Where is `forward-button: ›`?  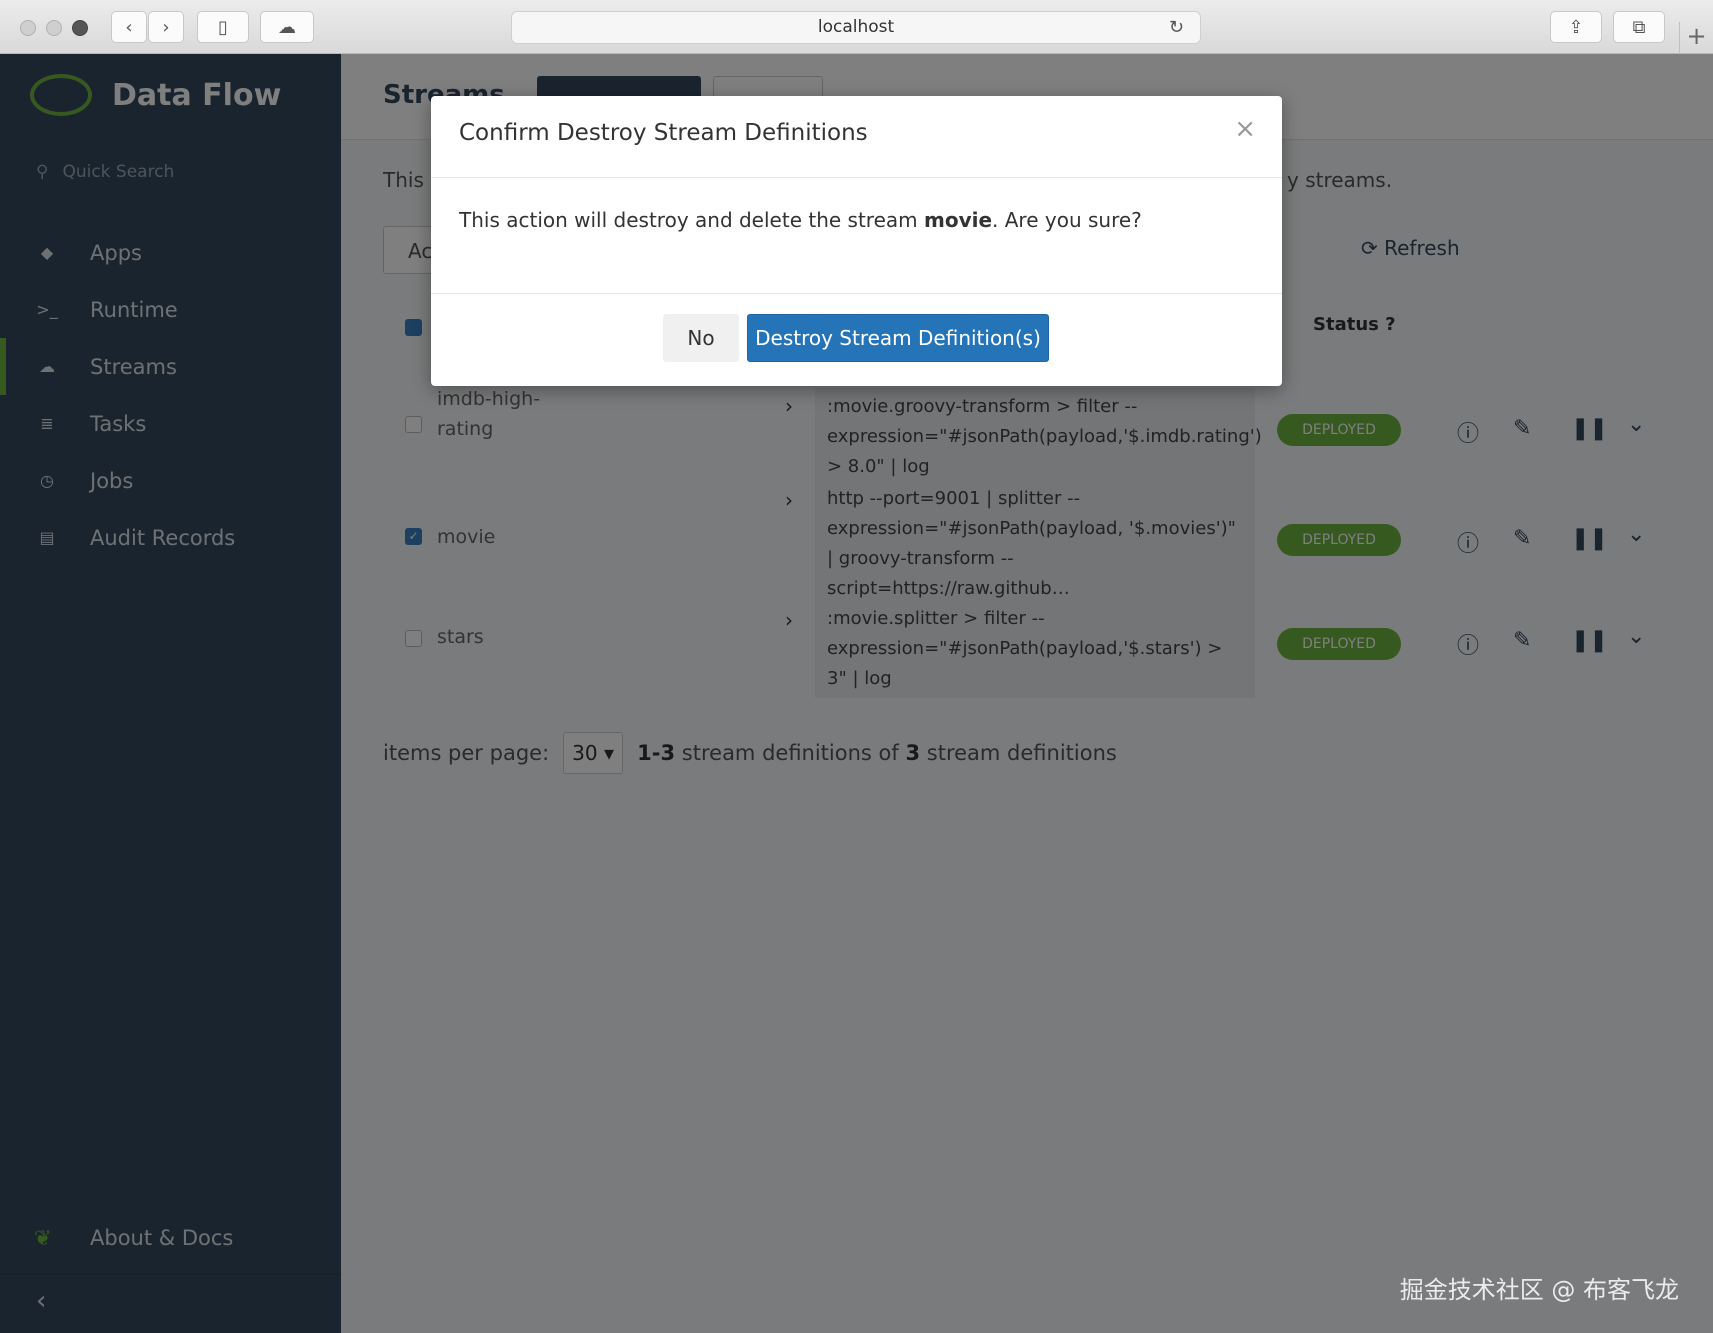
forward-button: › is located at coordinates (166, 27).